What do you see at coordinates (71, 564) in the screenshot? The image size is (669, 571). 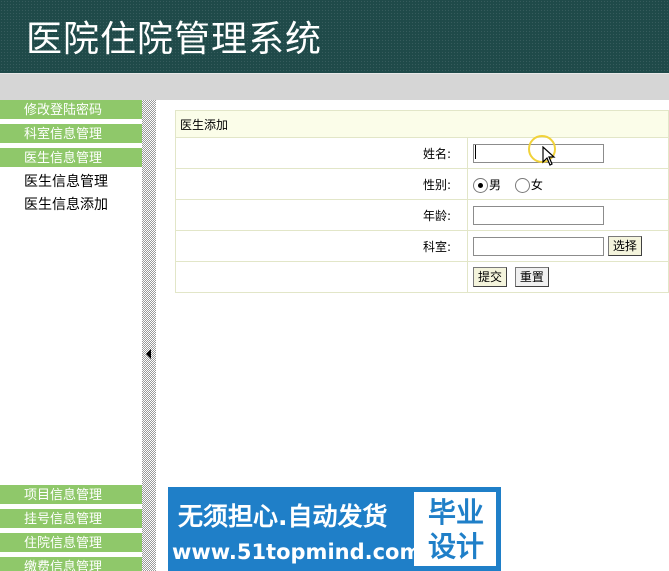 I see `menu-payment-management: 缴费信息管理` at bounding box center [71, 564].